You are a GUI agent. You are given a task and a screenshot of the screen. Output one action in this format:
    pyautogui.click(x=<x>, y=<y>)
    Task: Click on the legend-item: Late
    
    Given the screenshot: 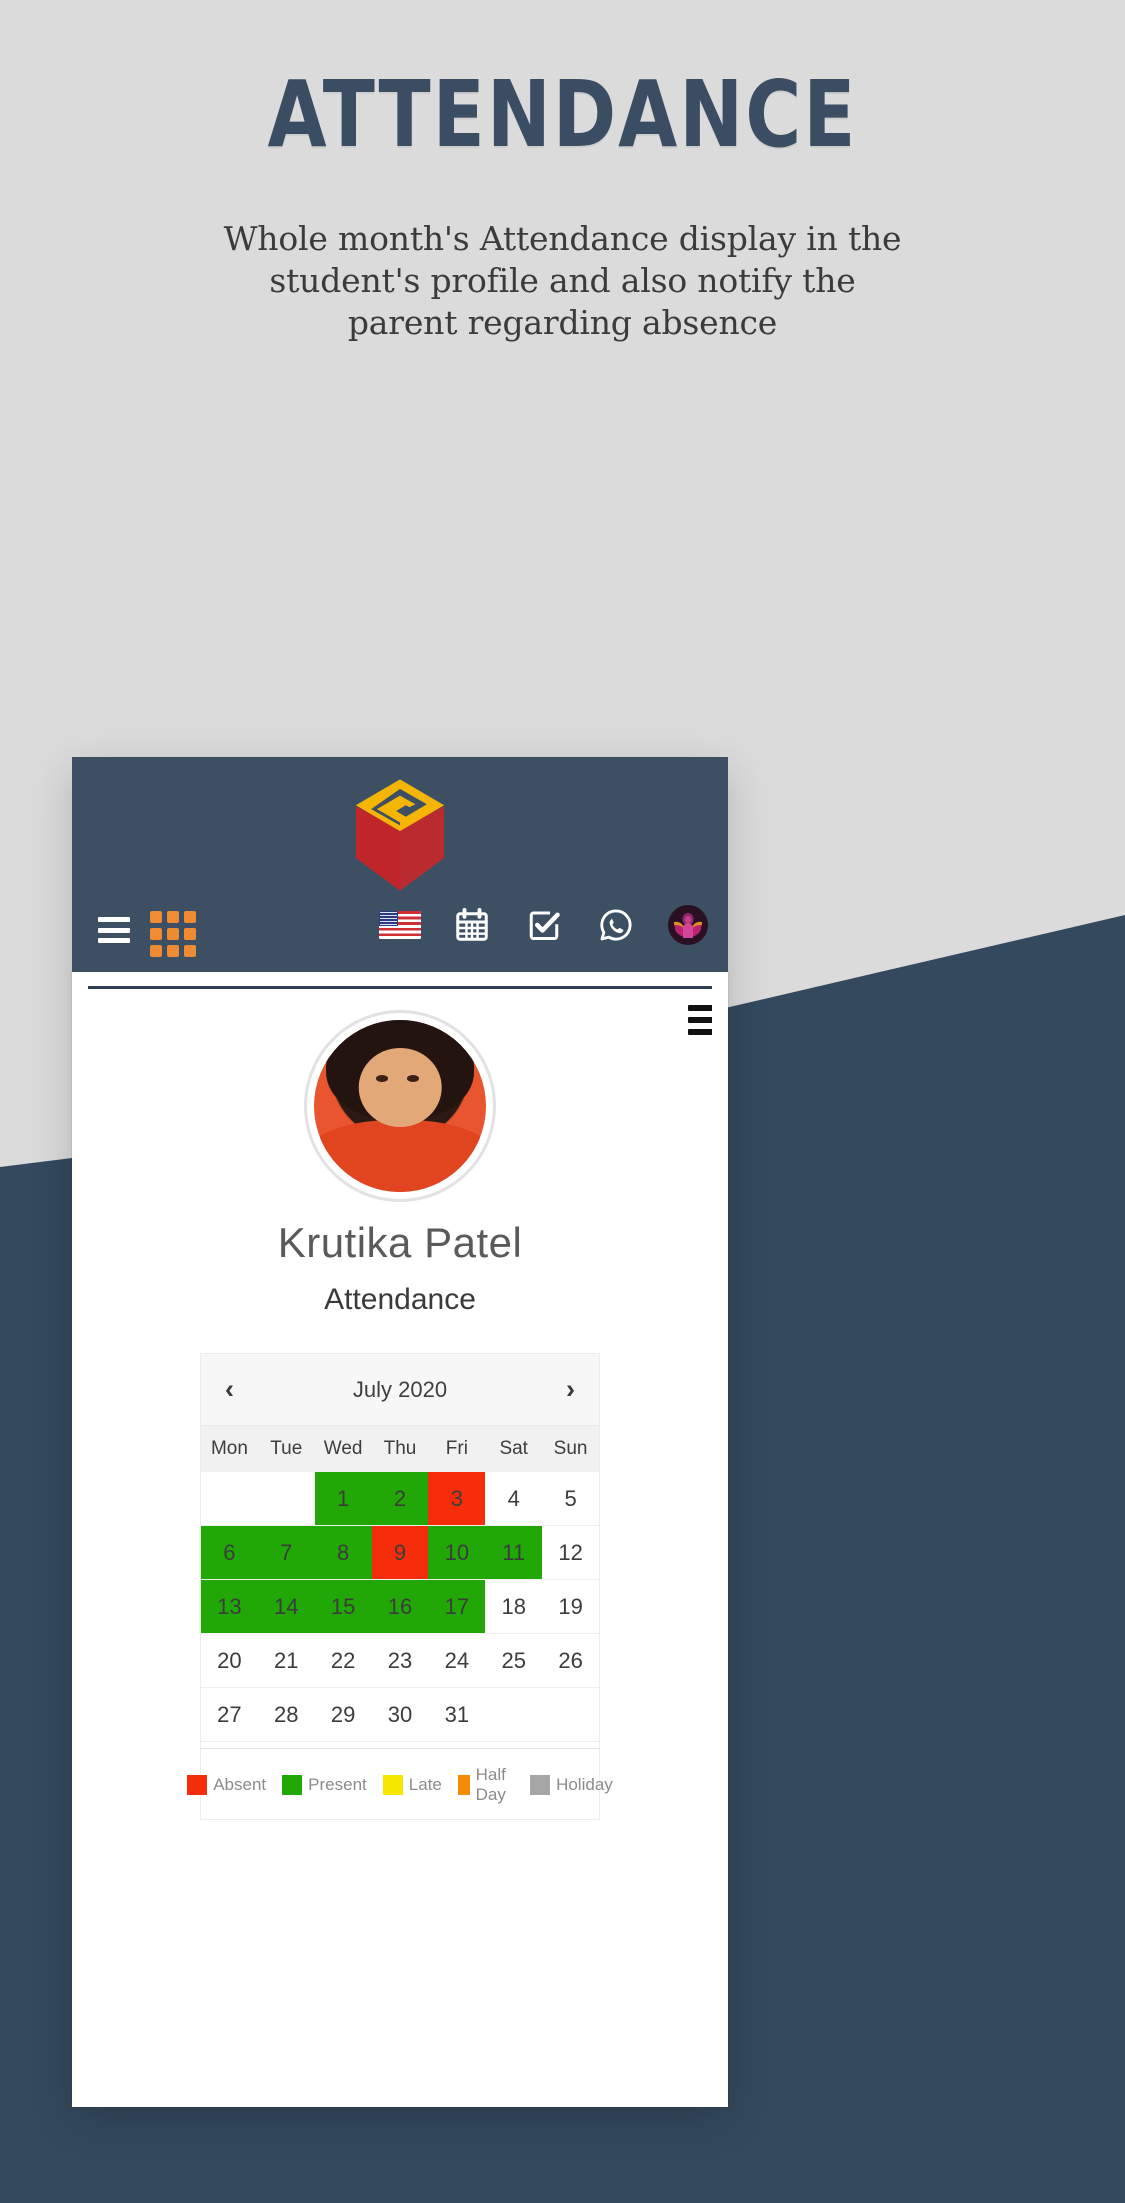 What is the action you would take?
    pyautogui.click(x=412, y=1785)
    